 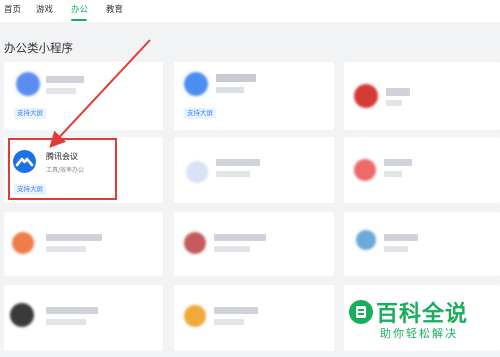 What do you see at coordinates (100, 93) in the screenshot?
I see `annotation-arrow` at bounding box center [100, 93].